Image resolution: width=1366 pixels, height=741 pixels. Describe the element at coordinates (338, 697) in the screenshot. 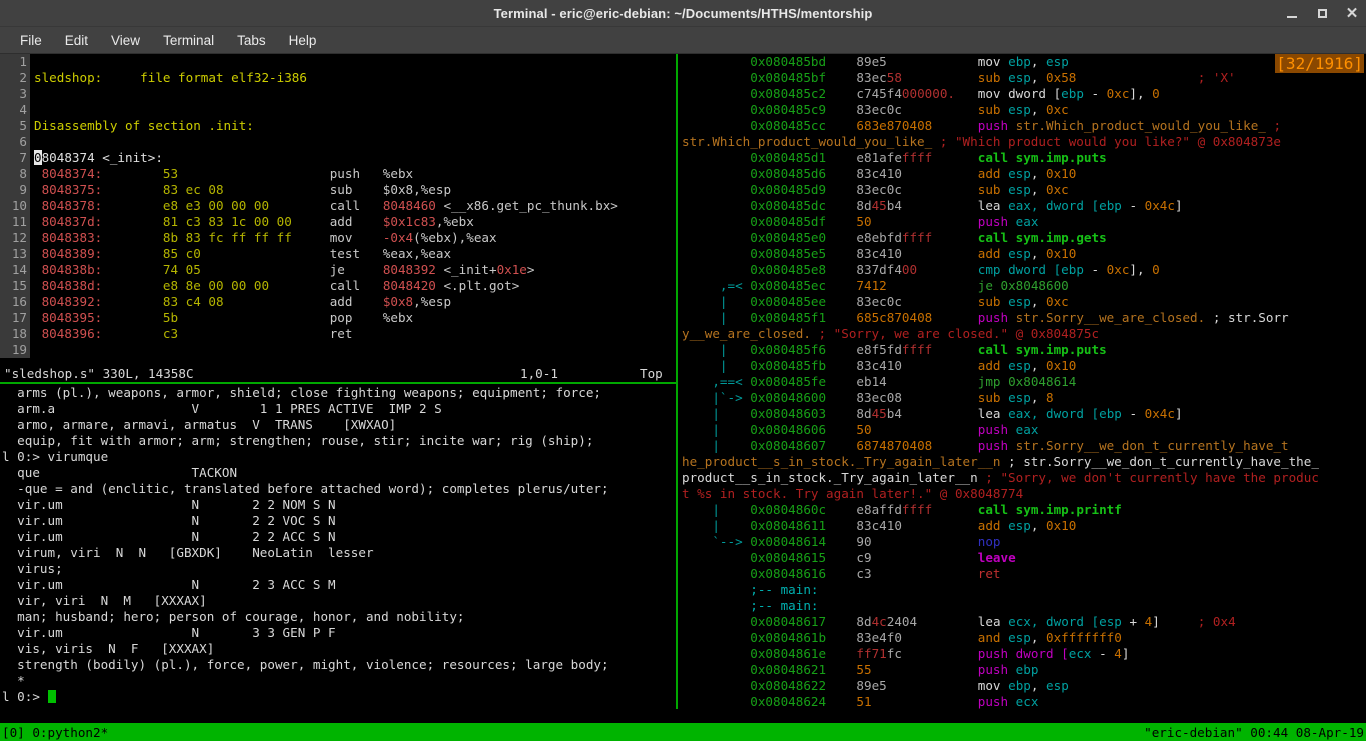

I see `shell-prompt-line: l 0:>` at that location.